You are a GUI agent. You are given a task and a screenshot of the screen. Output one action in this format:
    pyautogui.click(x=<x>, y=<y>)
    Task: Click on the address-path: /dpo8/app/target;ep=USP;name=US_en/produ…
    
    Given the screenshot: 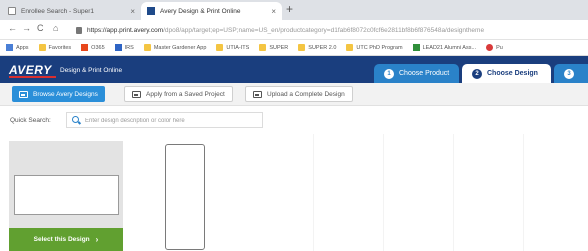 What is the action you would take?
    pyautogui.click(x=324, y=30)
    